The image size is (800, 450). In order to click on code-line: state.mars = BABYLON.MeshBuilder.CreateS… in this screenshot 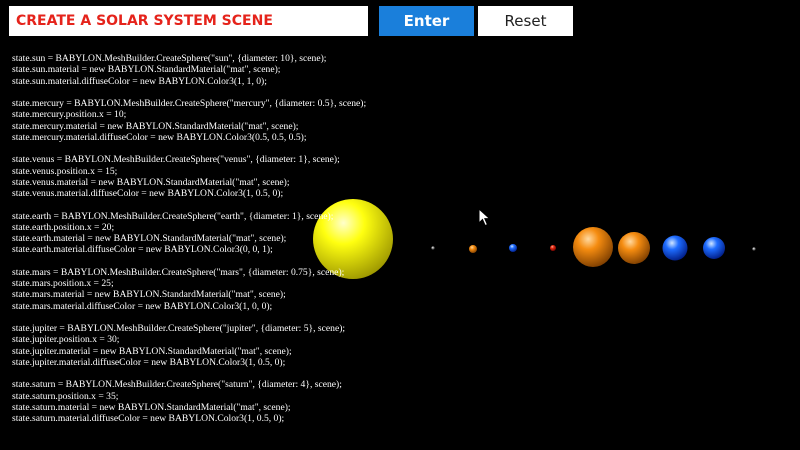, I will do `click(178, 272)`.